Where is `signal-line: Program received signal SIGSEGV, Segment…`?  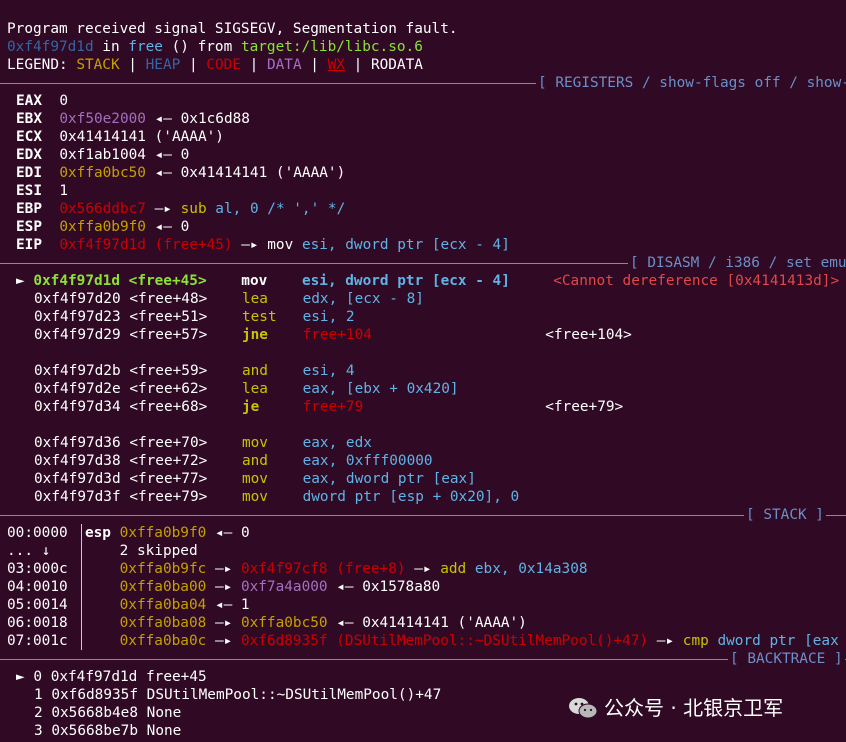
signal-line: Program received signal SIGSEGV, Segment… is located at coordinates (232, 29).